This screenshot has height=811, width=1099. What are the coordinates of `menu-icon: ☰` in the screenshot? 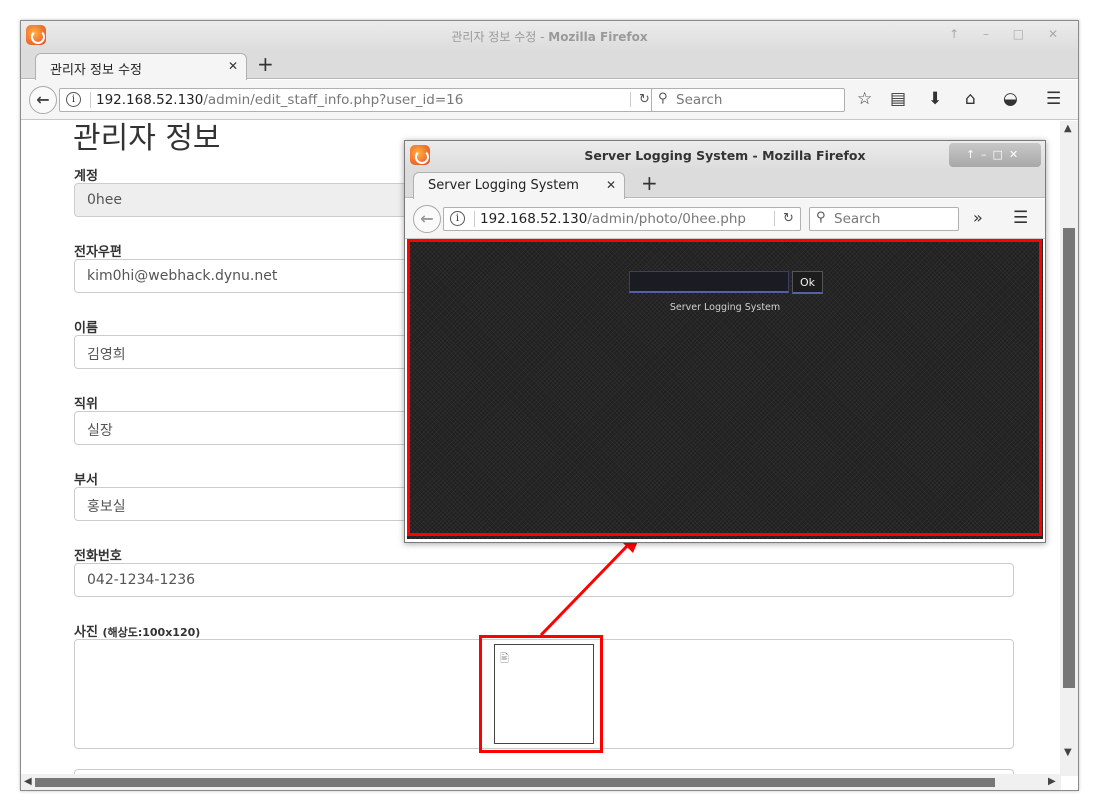 It's located at (1020, 218).